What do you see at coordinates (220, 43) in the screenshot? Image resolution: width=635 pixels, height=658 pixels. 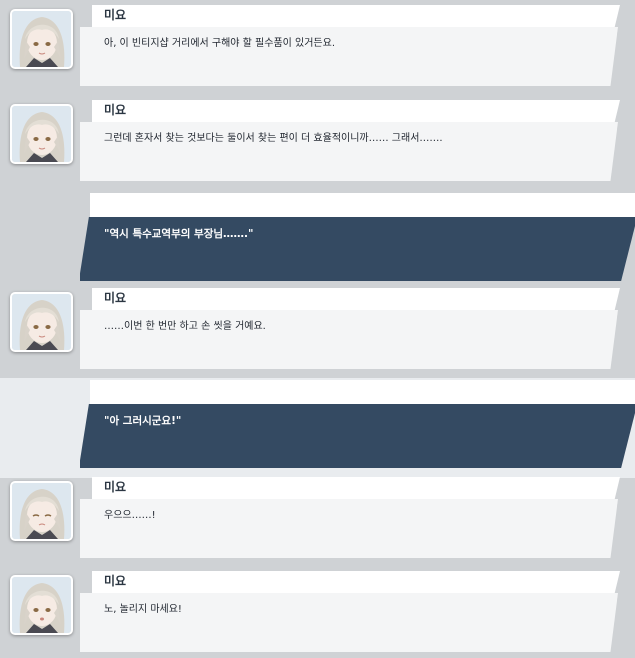 I see `message-text: 아, 이 빈티지샵 거리에서 구해야 할 필수품이 있거든요.` at bounding box center [220, 43].